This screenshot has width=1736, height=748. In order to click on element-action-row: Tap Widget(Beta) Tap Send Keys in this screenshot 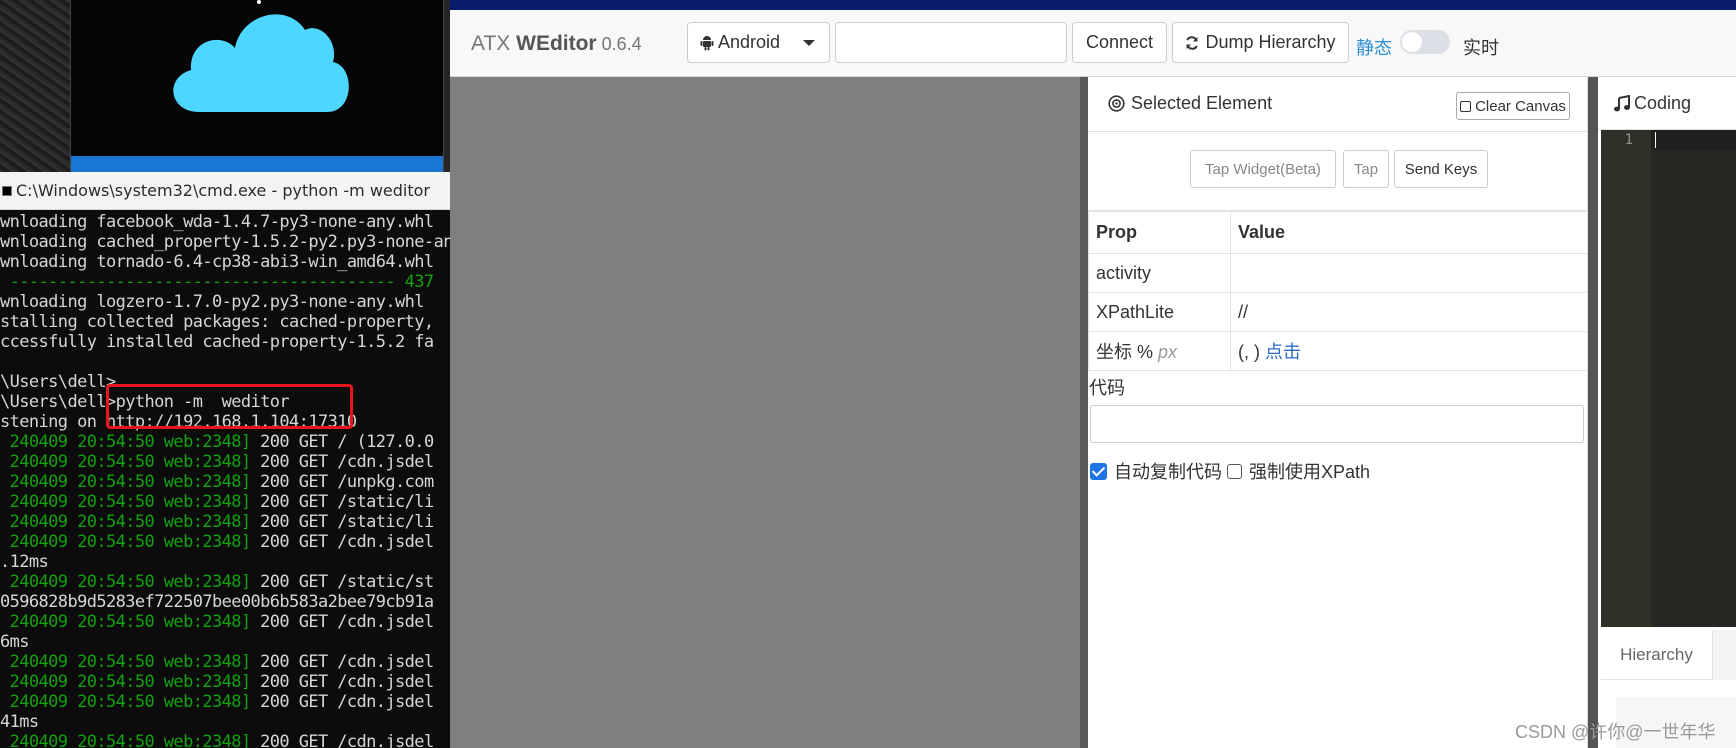, I will do `click(1338, 171)`.